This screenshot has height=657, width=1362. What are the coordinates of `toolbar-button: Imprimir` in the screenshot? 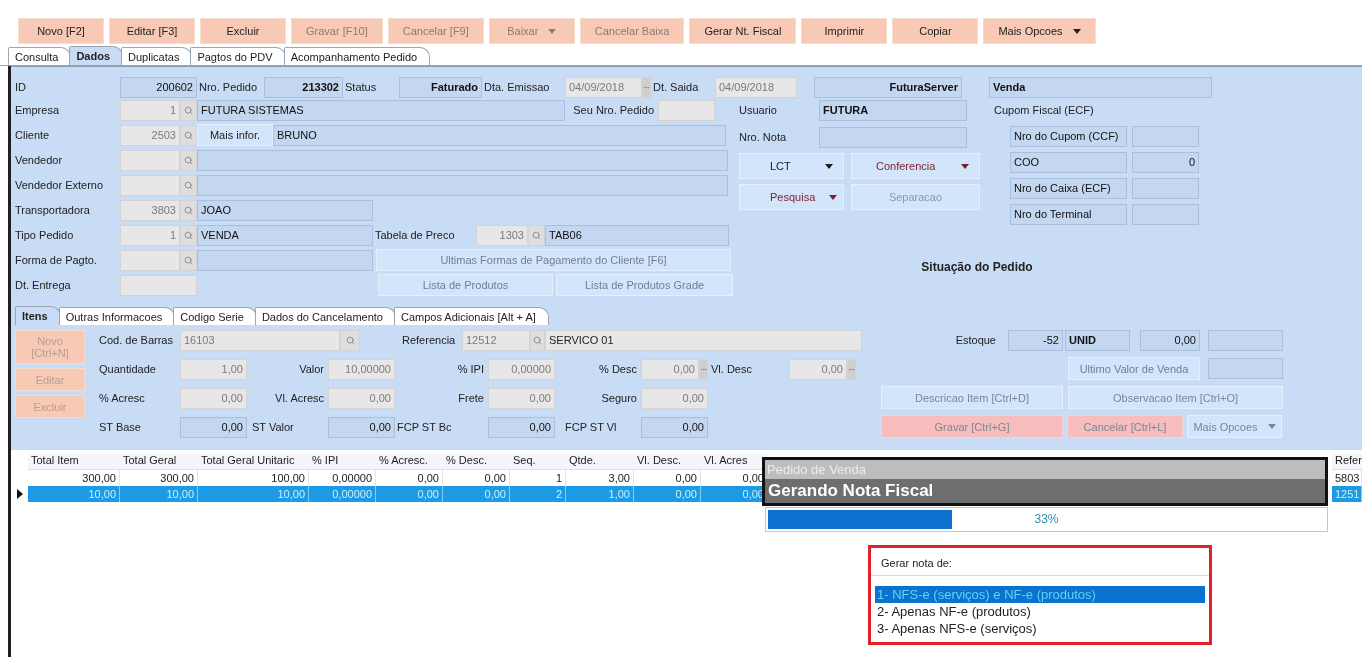 It's located at (844, 31).